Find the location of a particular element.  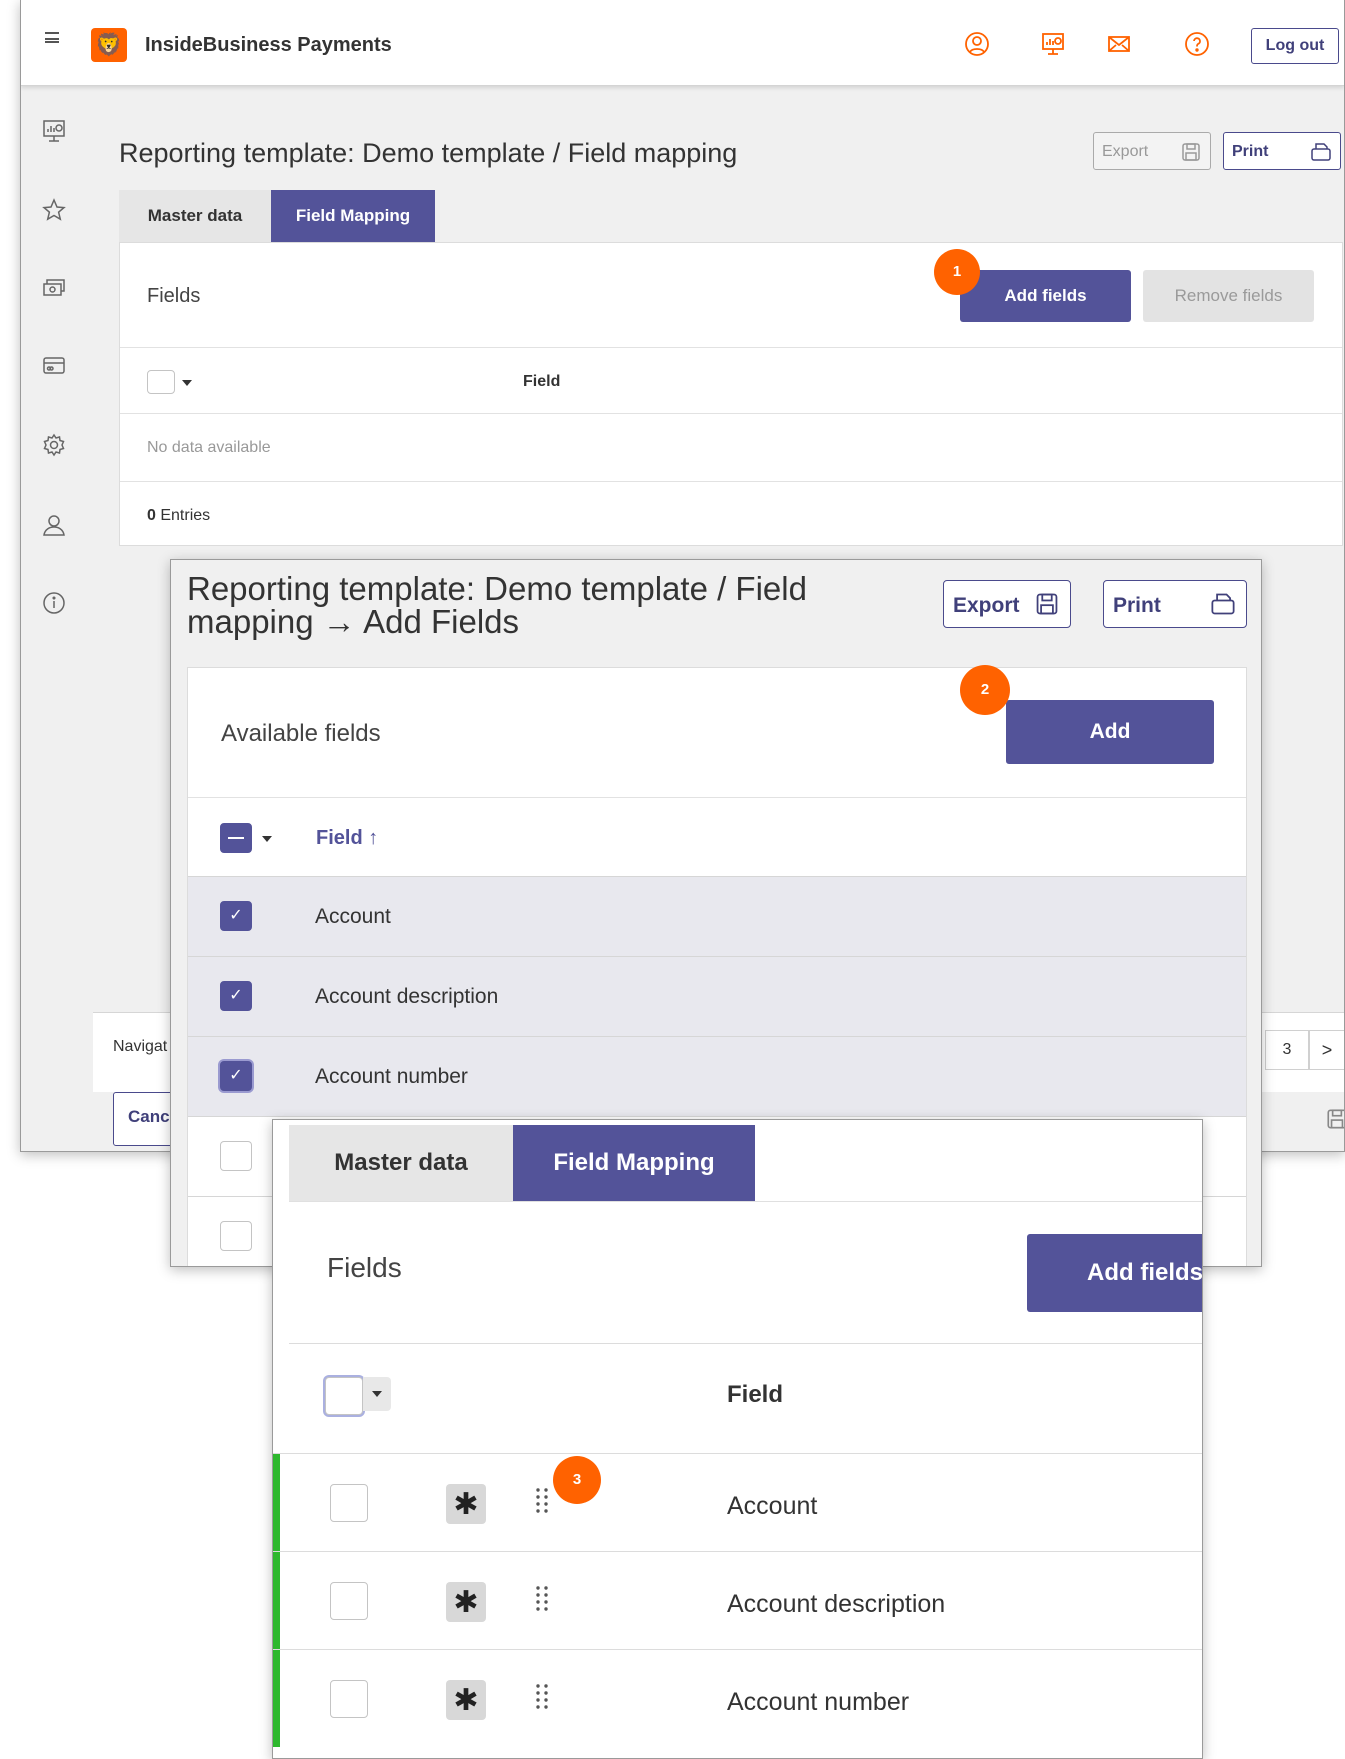

table-header: Field is located at coordinates (745, 1393).